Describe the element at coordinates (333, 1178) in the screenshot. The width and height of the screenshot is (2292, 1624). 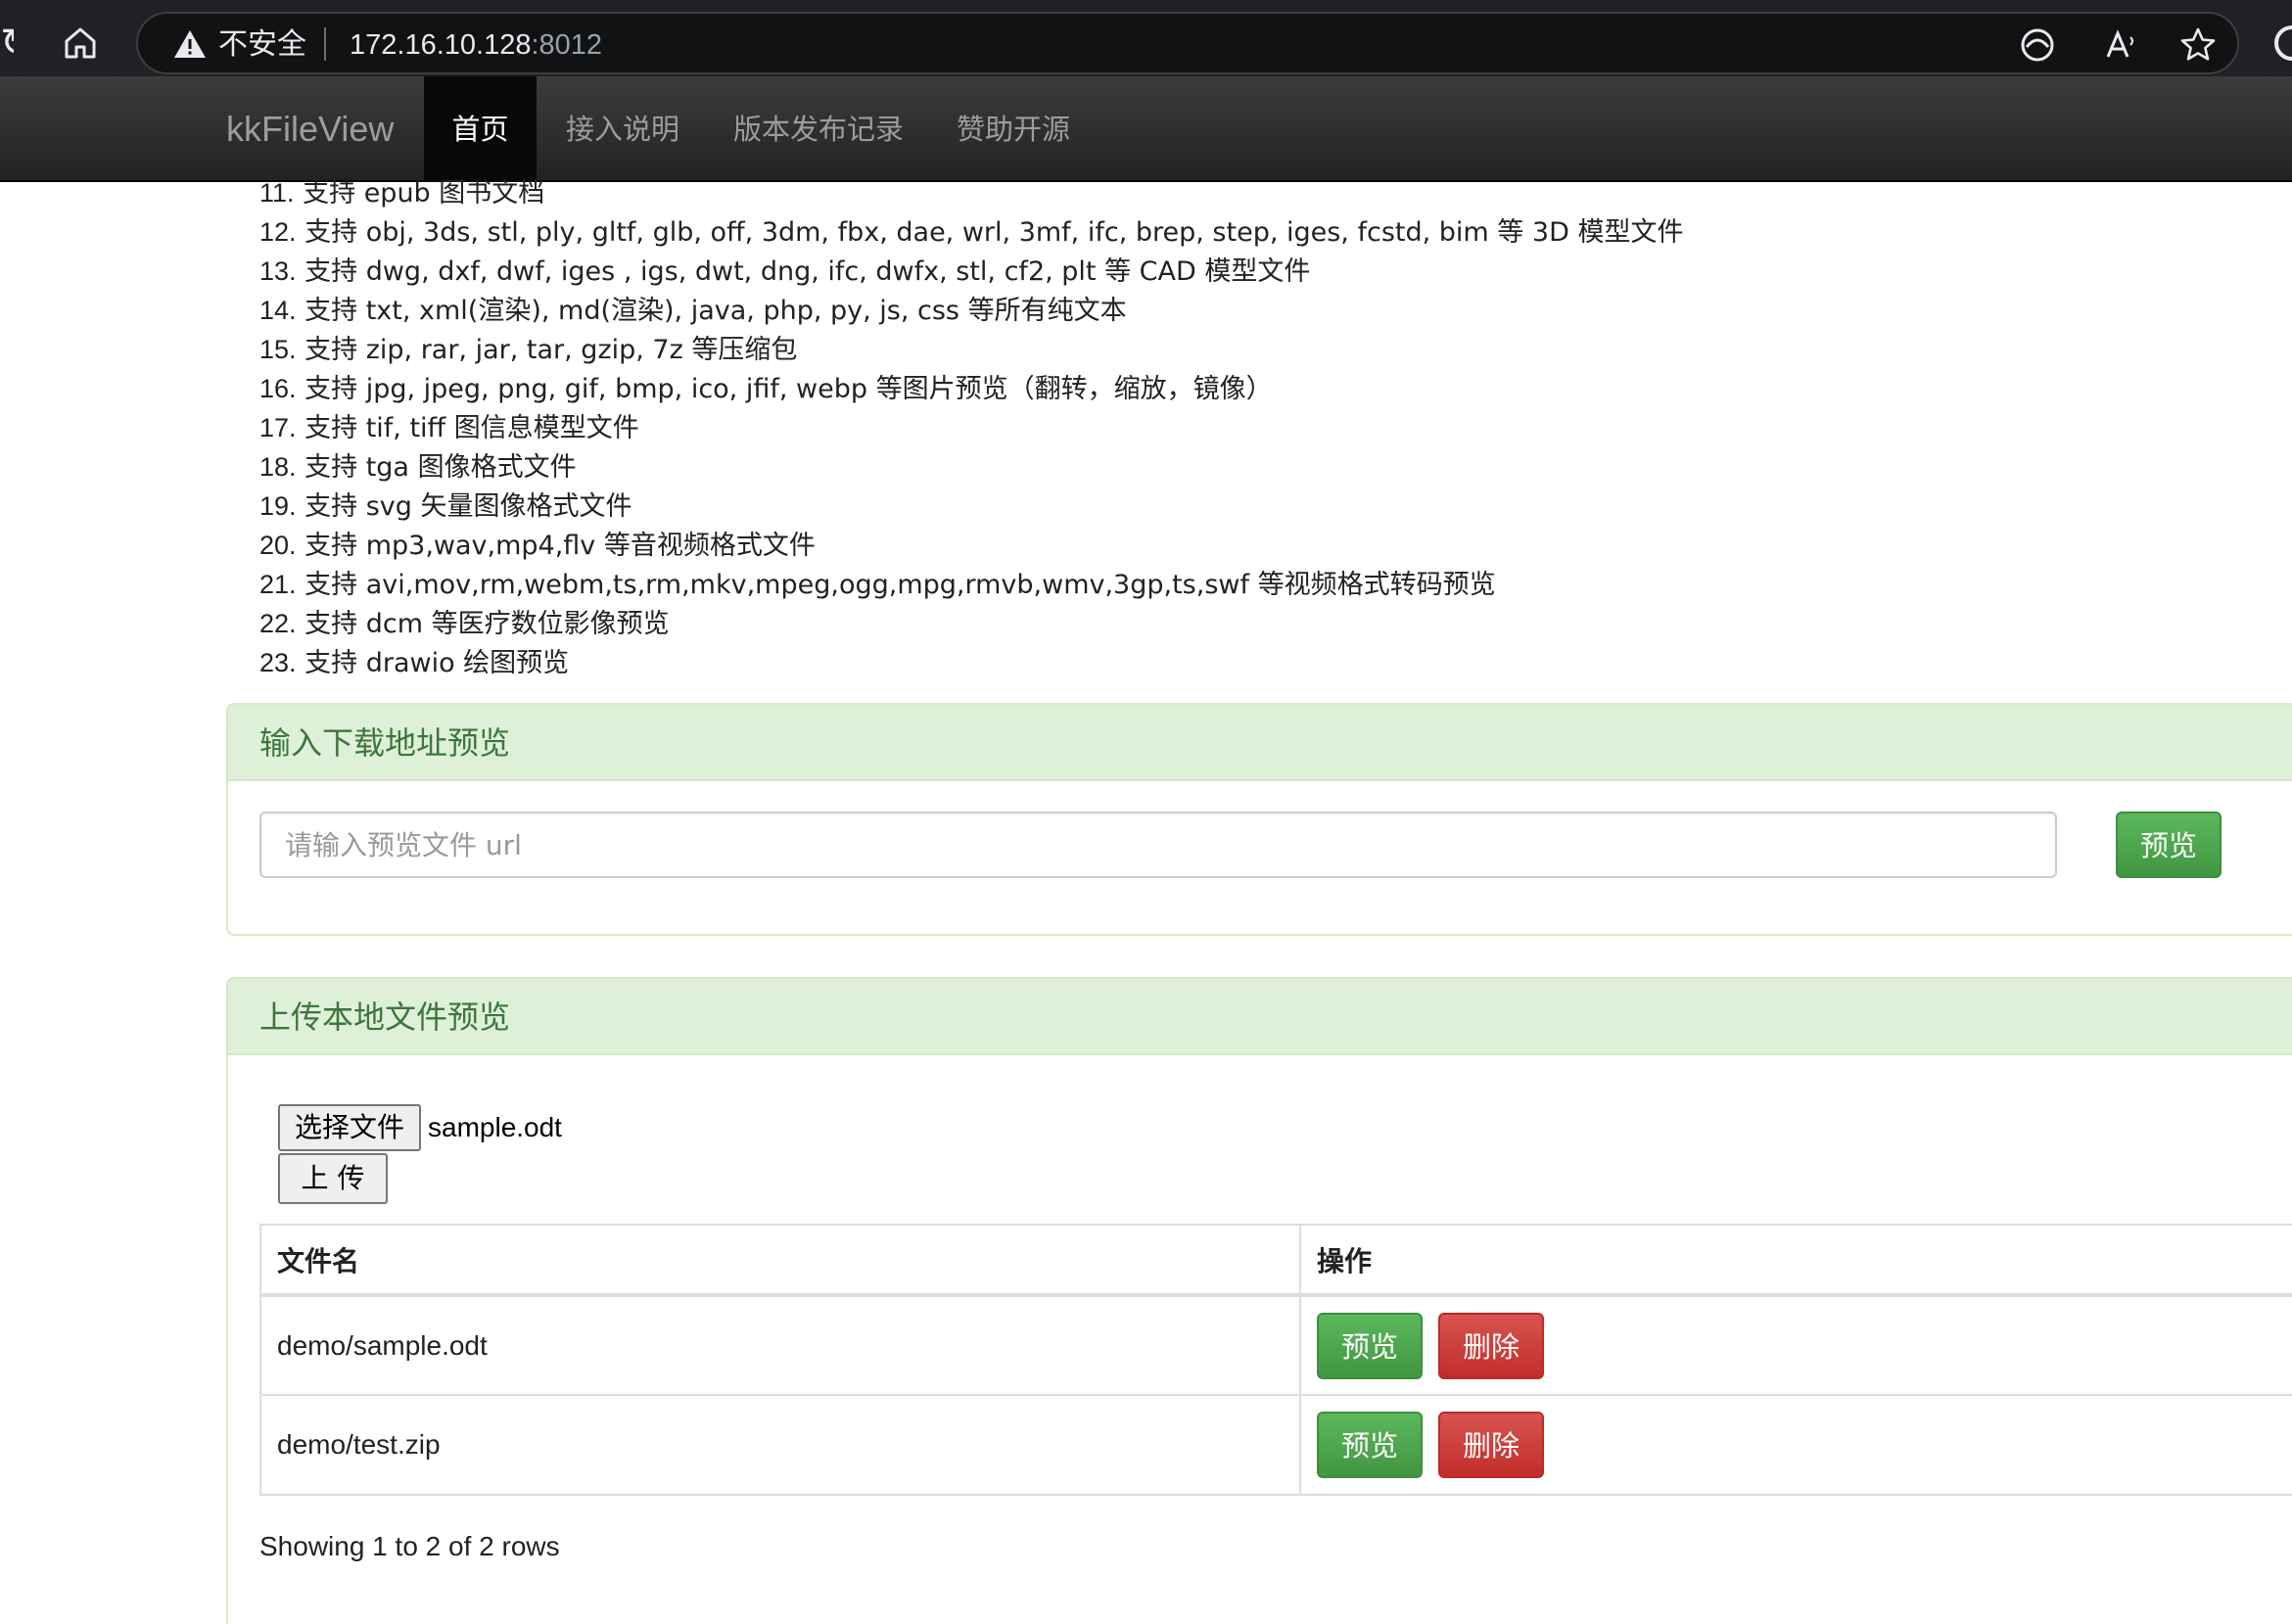
I see `upload-button: 上 传` at that location.